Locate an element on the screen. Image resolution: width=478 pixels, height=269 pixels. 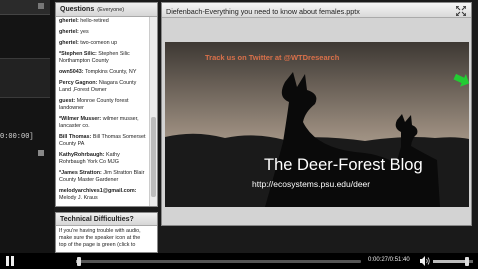
question-item: ghertel: two-comeon up is located at coordinates (102, 43).